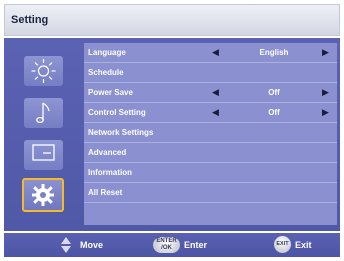 Image resolution: width=344 pixels, height=261 pixels. Describe the element at coordinates (66, 245) in the screenshot. I see `updown-arrow-icon` at that location.